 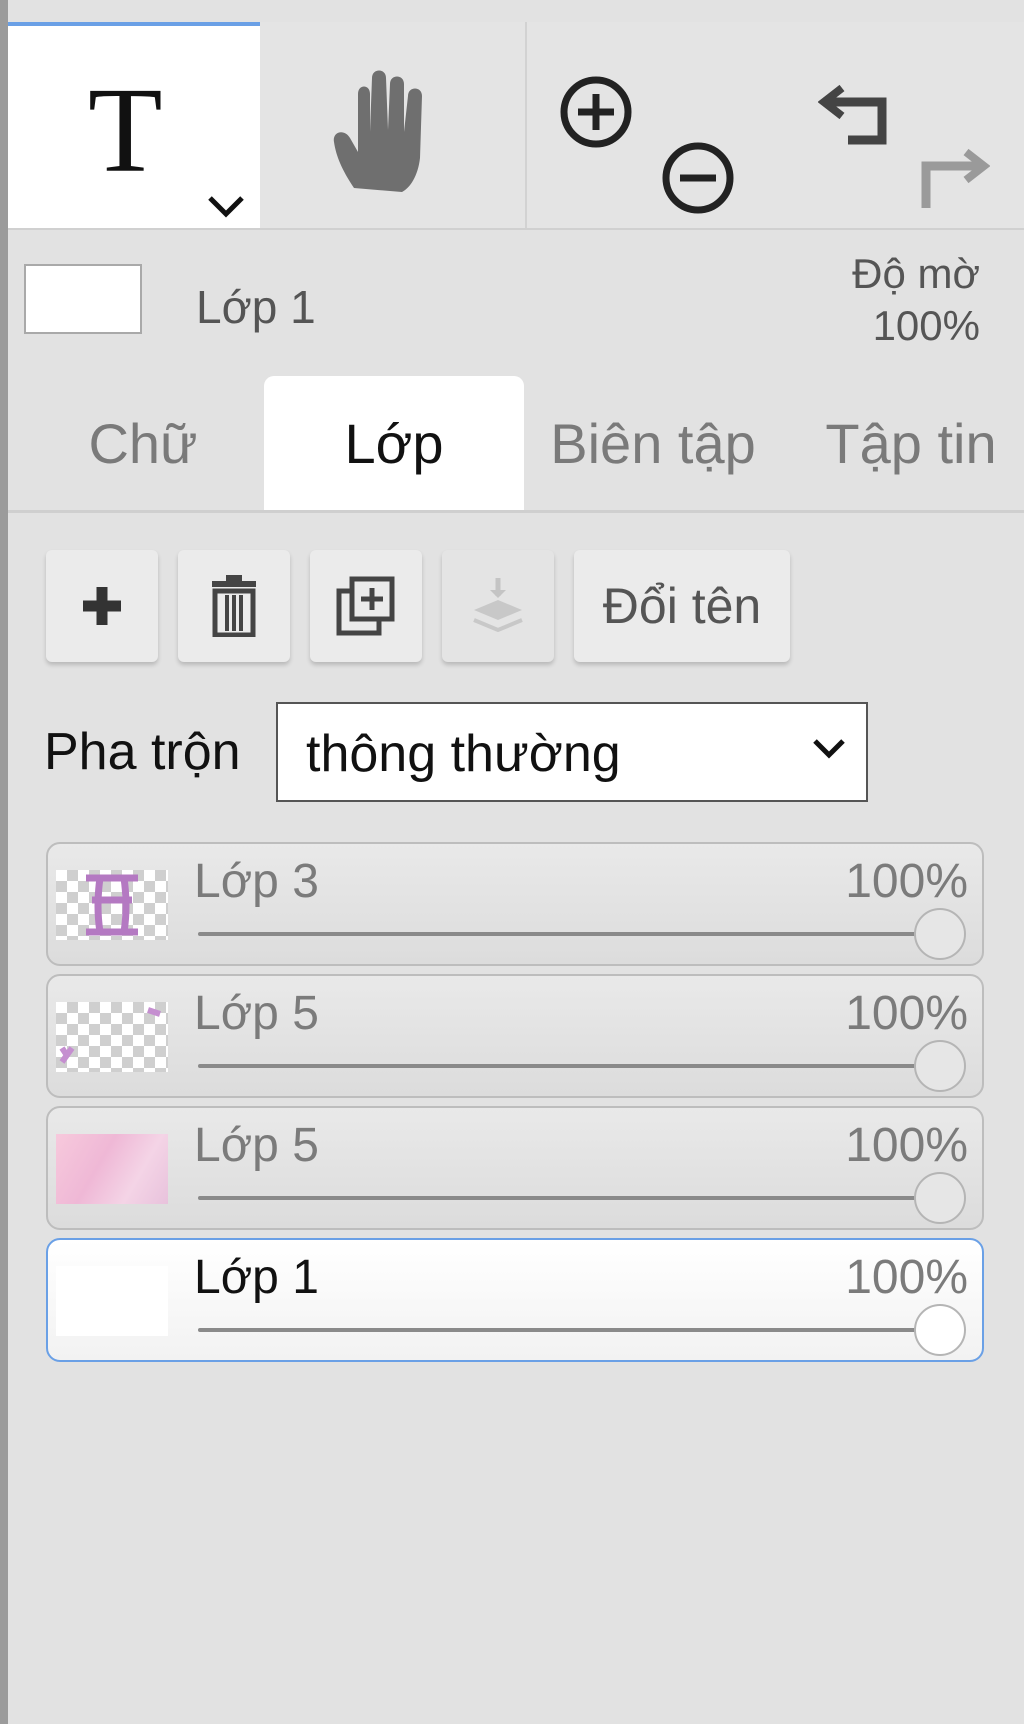 What do you see at coordinates (952, 180) in the screenshot?
I see `redo-icon` at bounding box center [952, 180].